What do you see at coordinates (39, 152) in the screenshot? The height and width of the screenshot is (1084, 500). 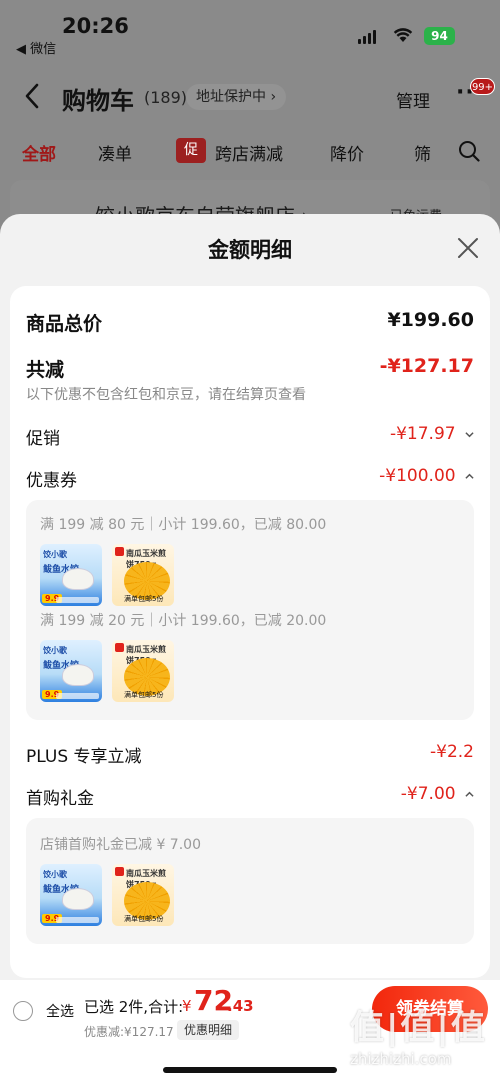 I see `tab-all: 全部` at bounding box center [39, 152].